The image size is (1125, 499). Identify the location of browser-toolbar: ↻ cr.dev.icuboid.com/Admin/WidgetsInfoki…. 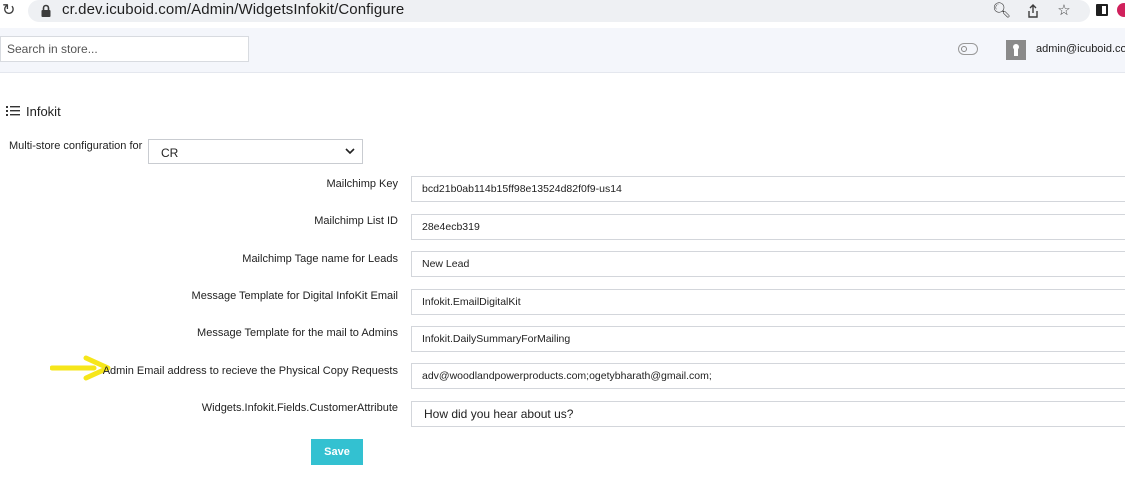
(562, 12).